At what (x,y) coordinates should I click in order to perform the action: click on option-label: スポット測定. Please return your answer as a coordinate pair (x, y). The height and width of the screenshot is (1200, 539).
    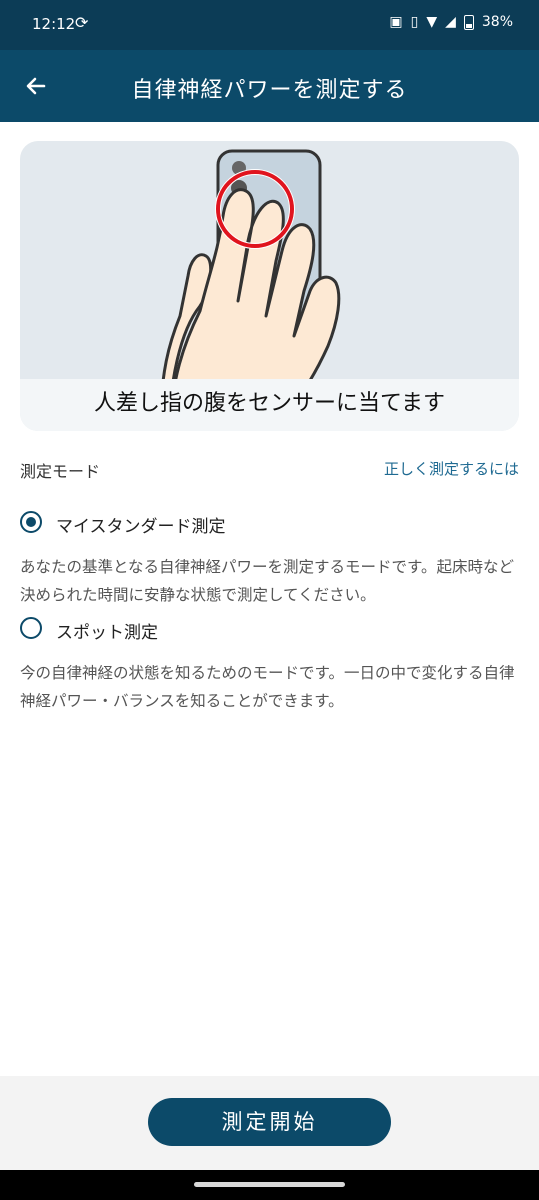
    Looking at the image, I should click on (107, 630).